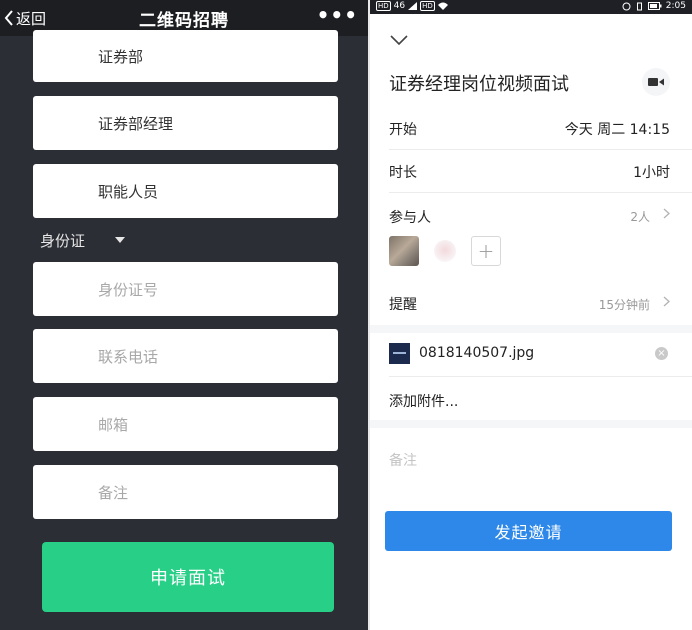  I want to click on remove-attachment-icon: ×, so click(661, 353).